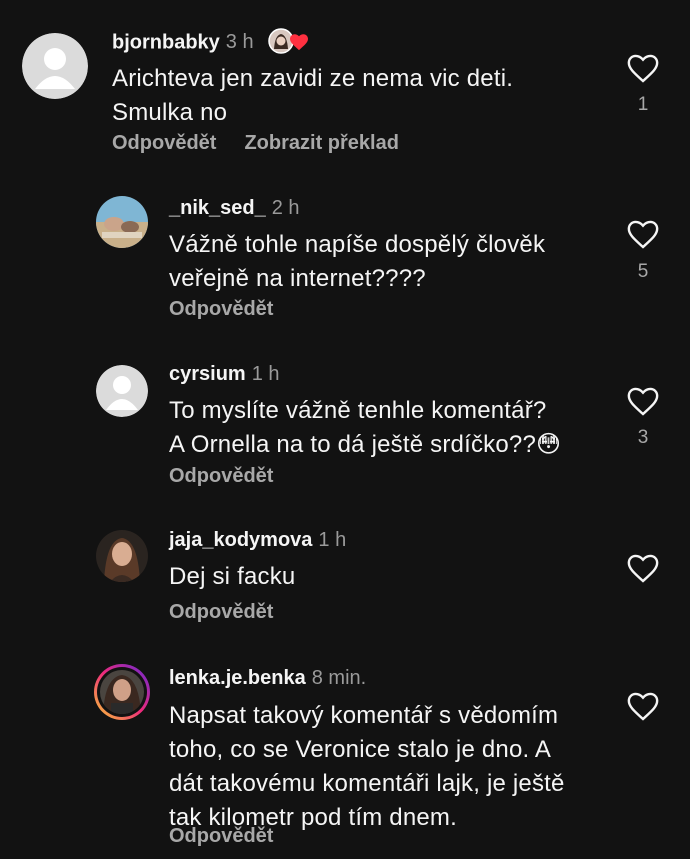 This screenshot has width=690, height=859. Describe the element at coordinates (207, 374) in the screenshot. I see `comment-username: cyrsium` at that location.